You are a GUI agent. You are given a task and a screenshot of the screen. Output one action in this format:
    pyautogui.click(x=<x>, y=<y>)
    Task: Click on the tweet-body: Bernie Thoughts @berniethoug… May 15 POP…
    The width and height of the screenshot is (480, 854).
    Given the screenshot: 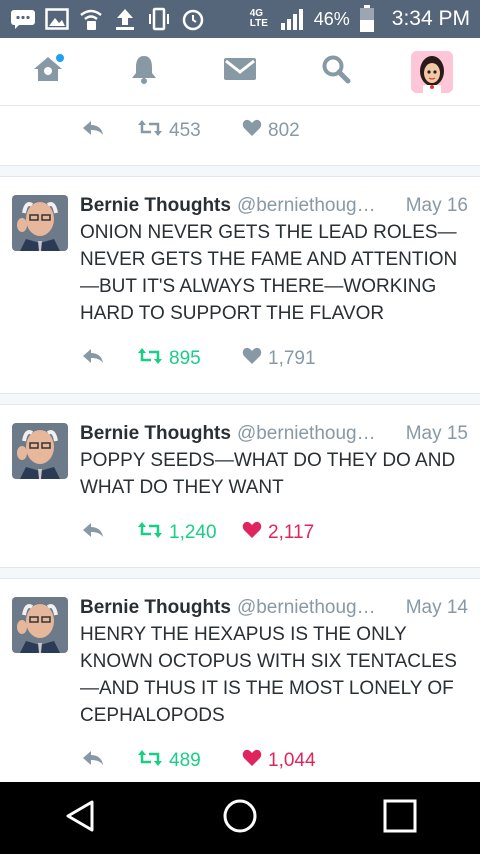 What is the action you would take?
    pyautogui.click(x=274, y=462)
    